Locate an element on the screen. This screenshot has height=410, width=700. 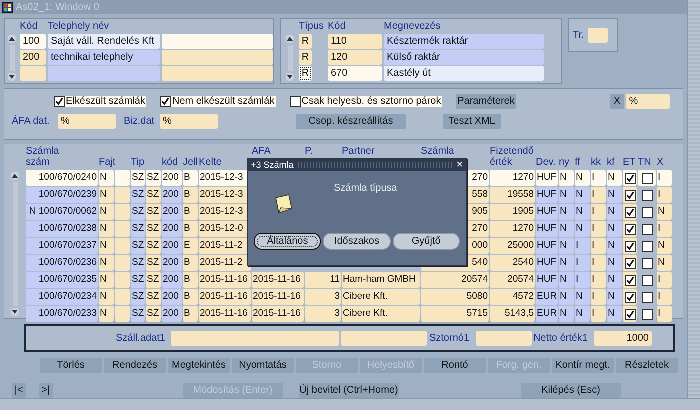
dialog-button: Időszakos is located at coordinates (357, 241).